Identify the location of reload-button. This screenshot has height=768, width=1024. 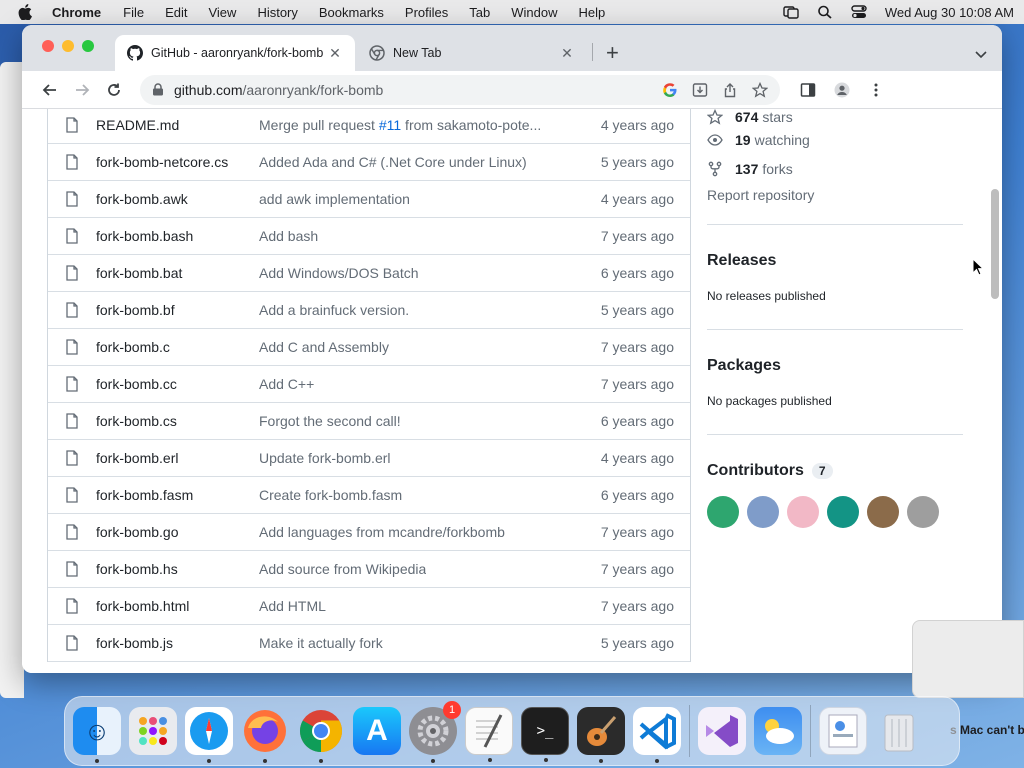
(114, 90).